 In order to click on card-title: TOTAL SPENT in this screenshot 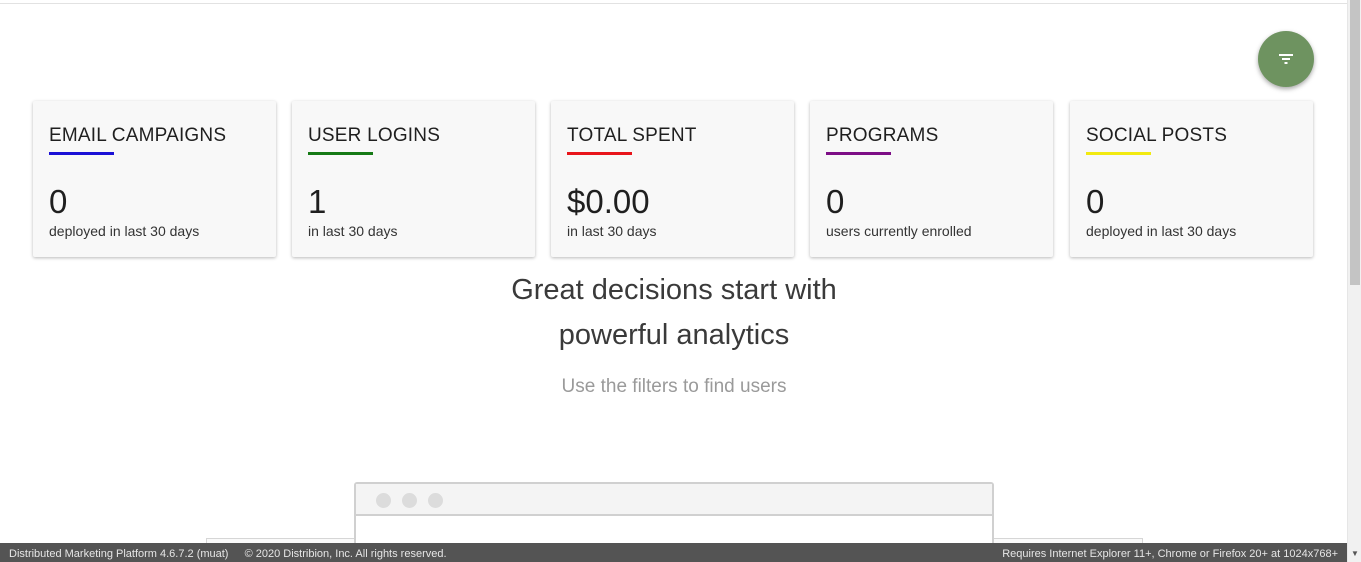, I will do `click(632, 135)`.